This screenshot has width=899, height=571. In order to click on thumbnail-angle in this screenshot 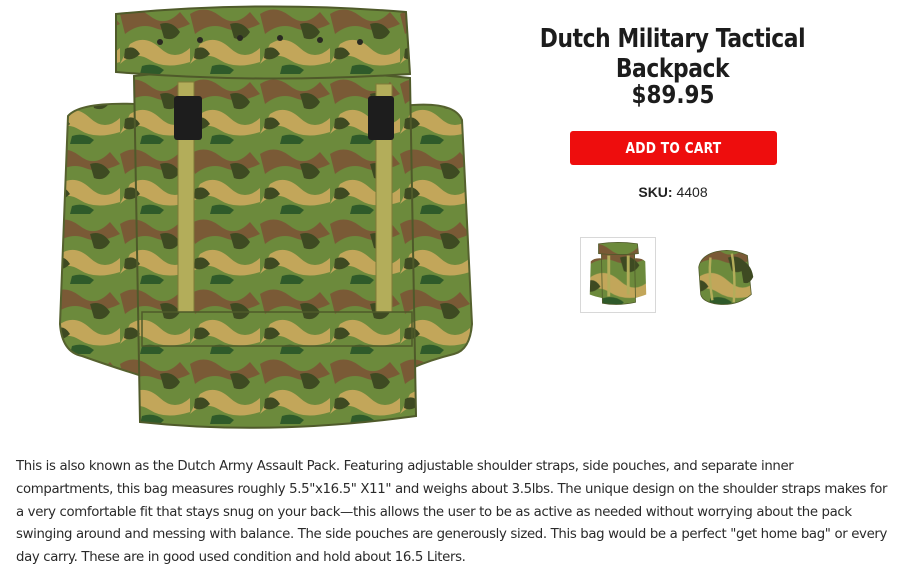, I will do `click(726, 275)`.